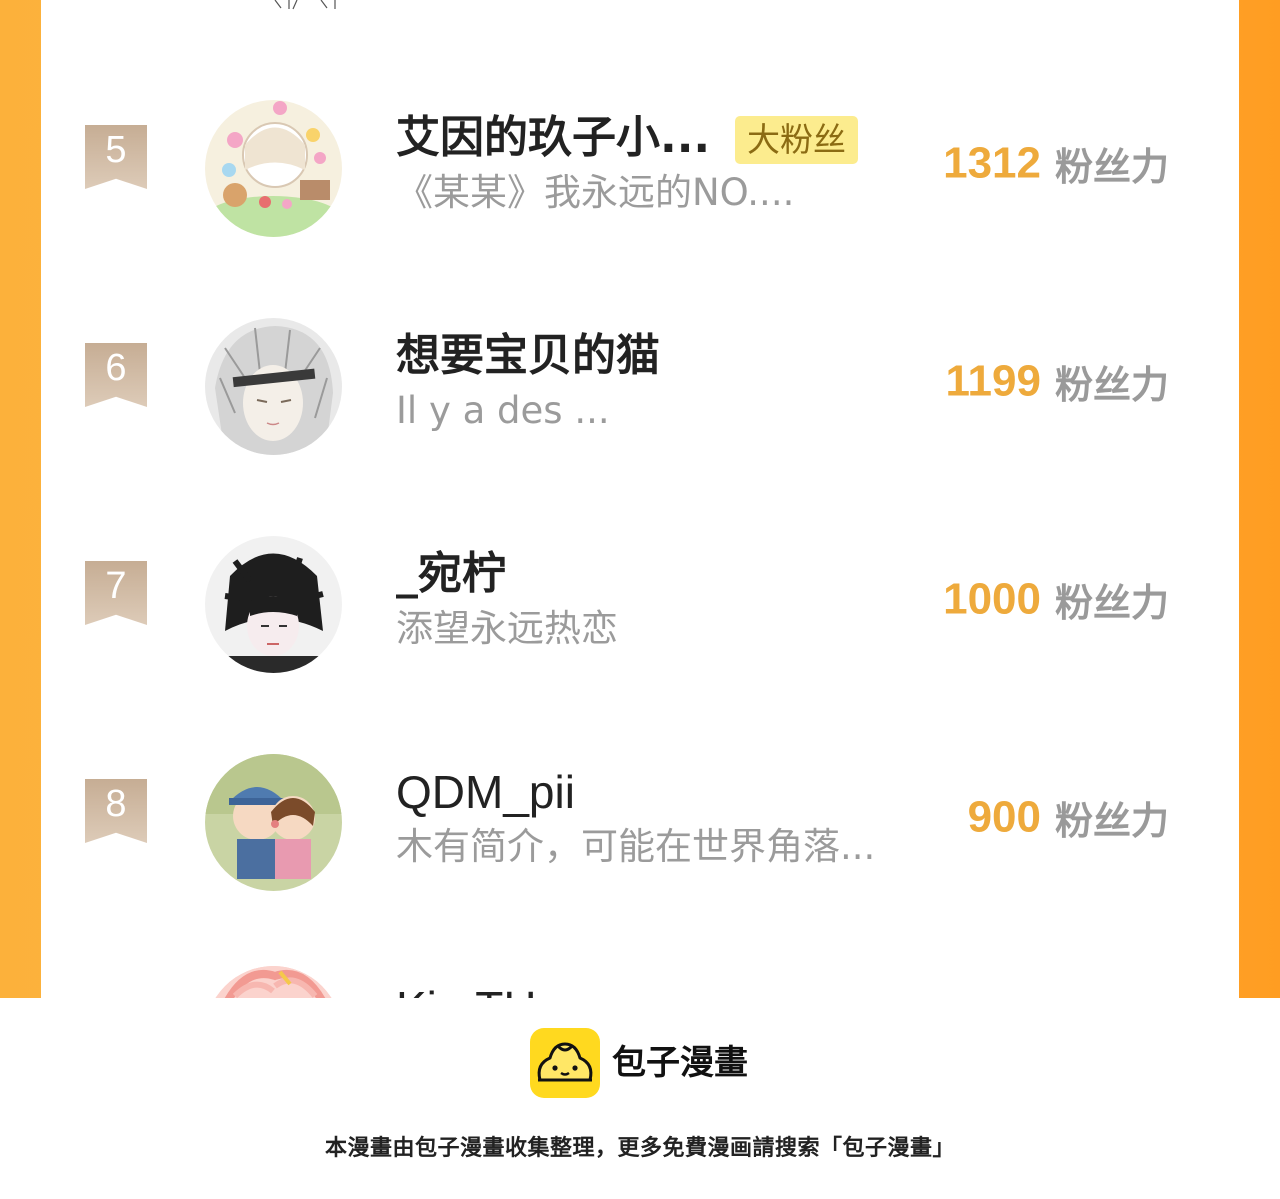 The width and height of the screenshot is (1280, 1199). I want to click on rank-badge: 6, so click(116, 375).